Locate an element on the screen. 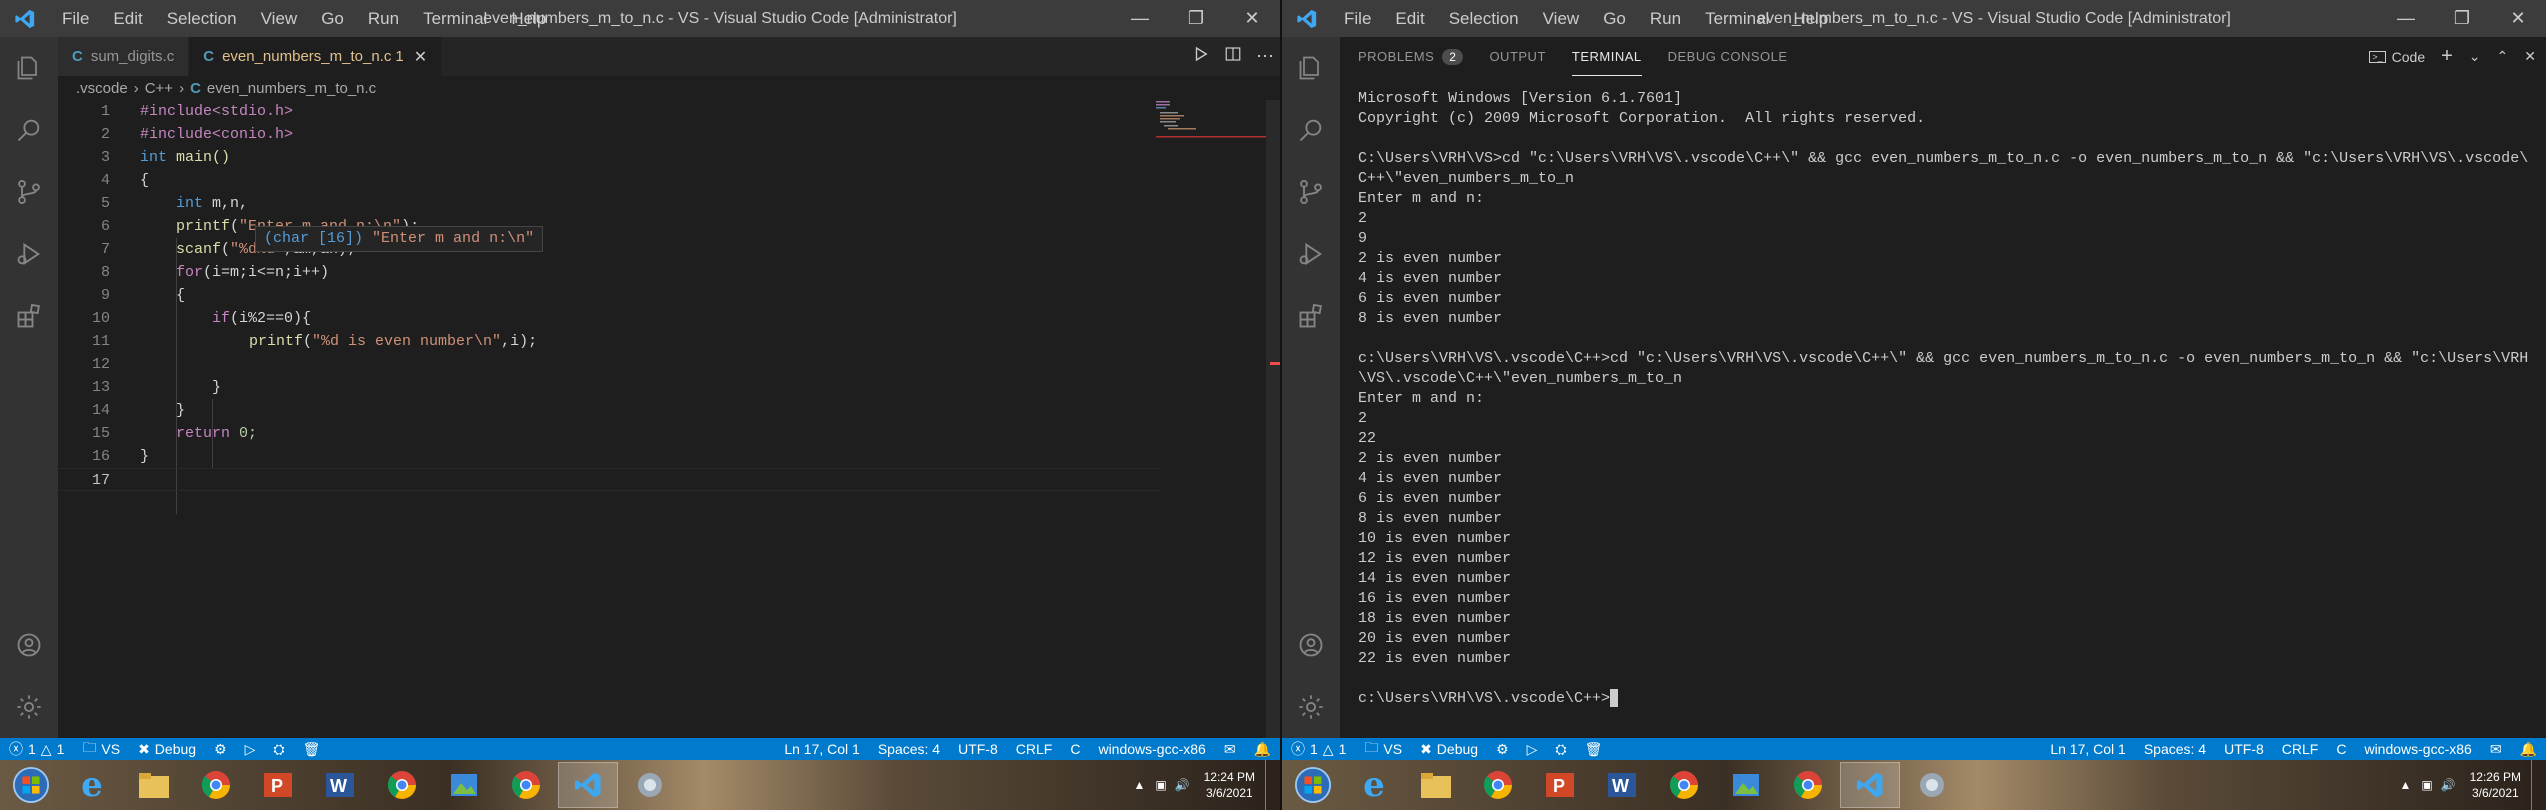  breadcrumb-folder: C++ is located at coordinates (159, 88).